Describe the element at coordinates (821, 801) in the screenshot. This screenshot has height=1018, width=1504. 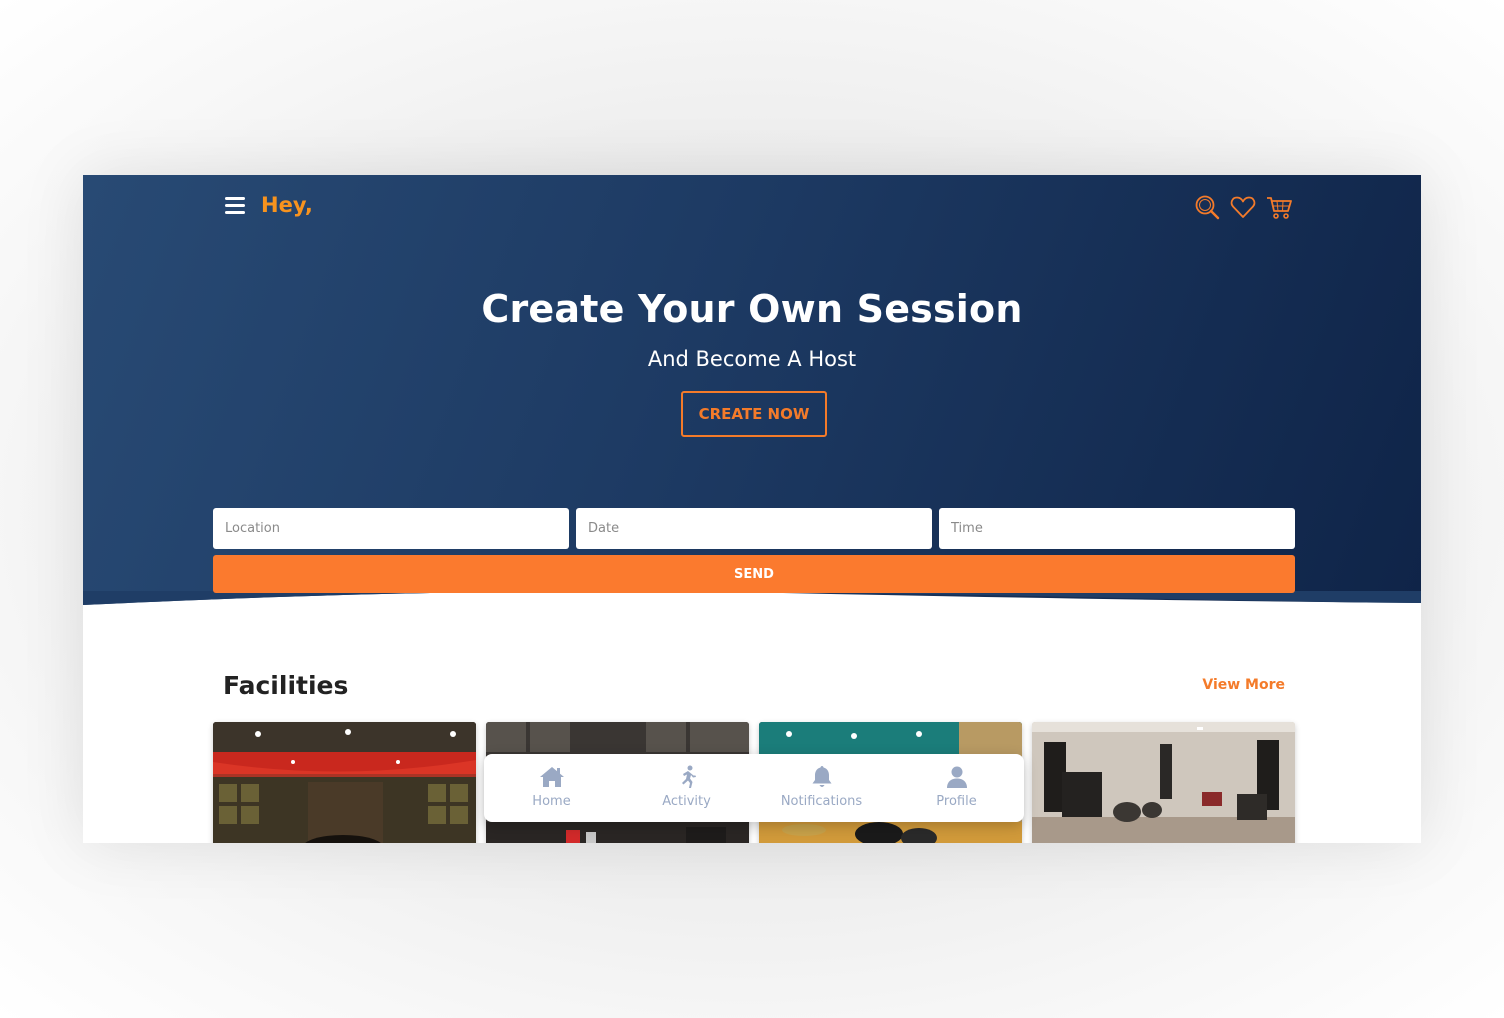
I see `nav-label-notifications: Notifications` at that location.